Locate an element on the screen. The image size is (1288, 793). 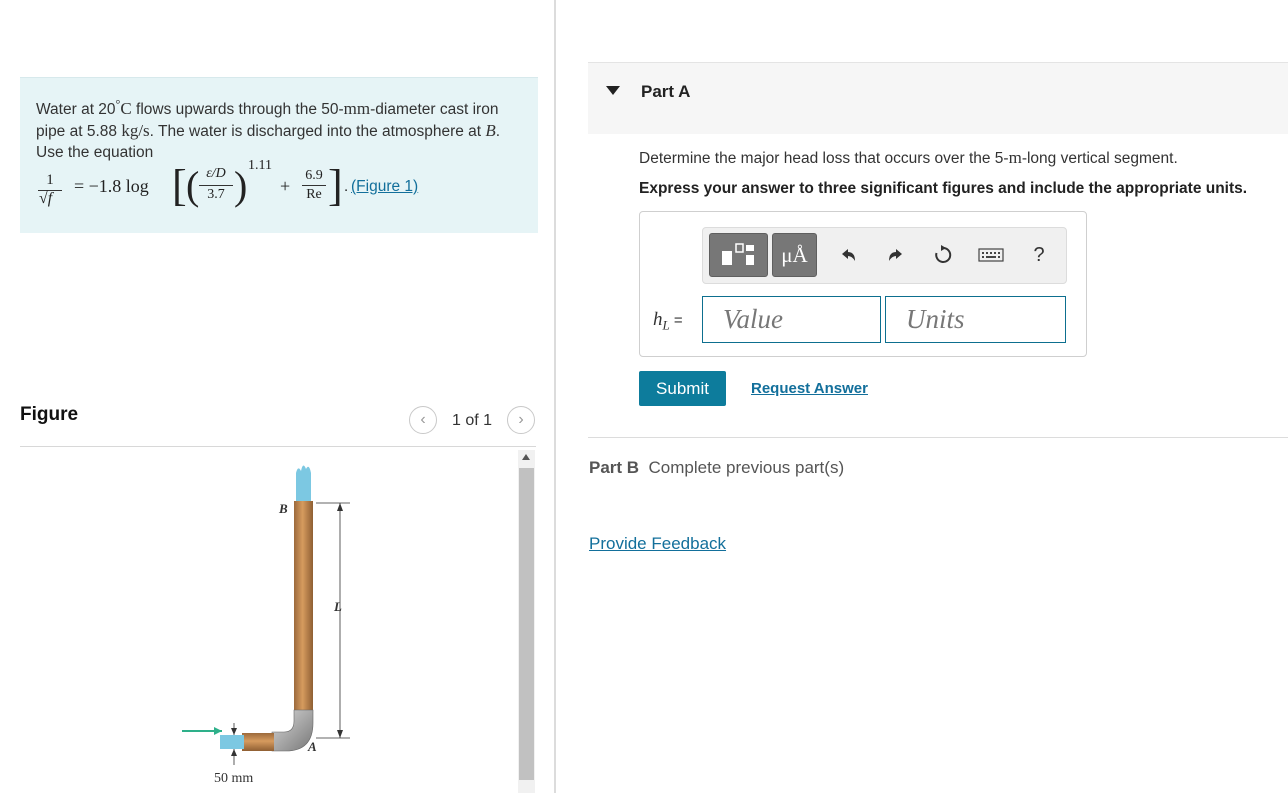
eq-num2: 6.9 is located at coordinates (314, 175).